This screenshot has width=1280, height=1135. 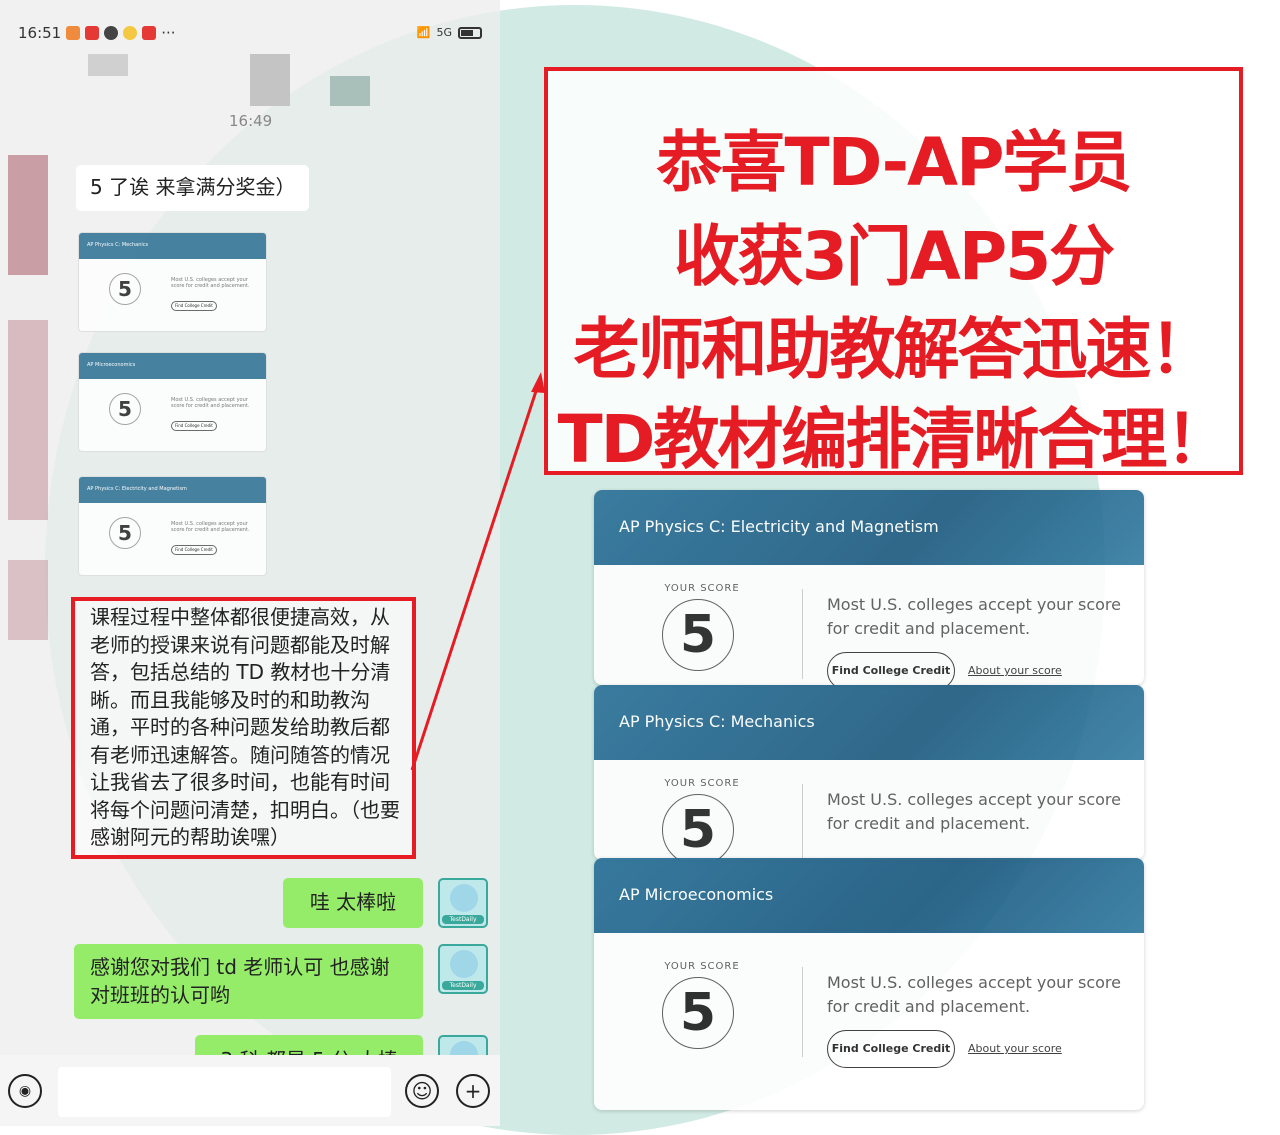 I want to click on card-title: AP Microeconomics, so click(x=869, y=895).